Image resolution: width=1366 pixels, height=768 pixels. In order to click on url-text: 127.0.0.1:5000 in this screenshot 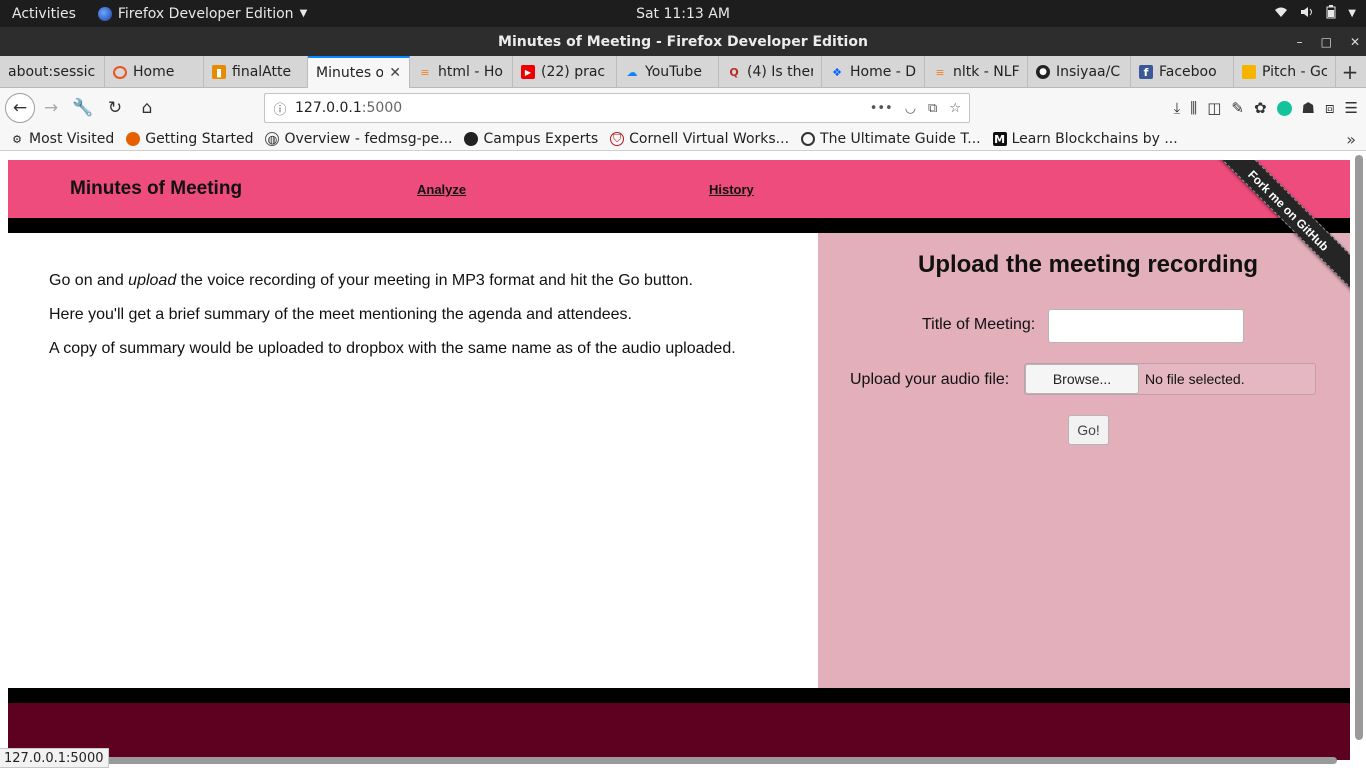, I will do `click(348, 108)`.